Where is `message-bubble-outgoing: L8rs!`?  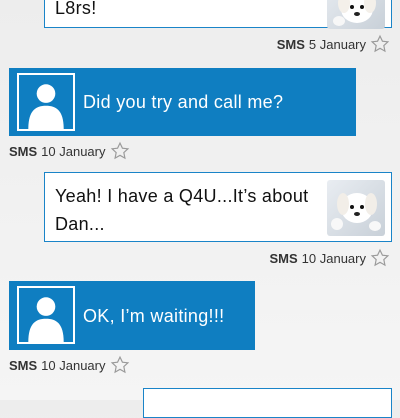
message-bubble-outgoing: L8rs! is located at coordinates (218, 14).